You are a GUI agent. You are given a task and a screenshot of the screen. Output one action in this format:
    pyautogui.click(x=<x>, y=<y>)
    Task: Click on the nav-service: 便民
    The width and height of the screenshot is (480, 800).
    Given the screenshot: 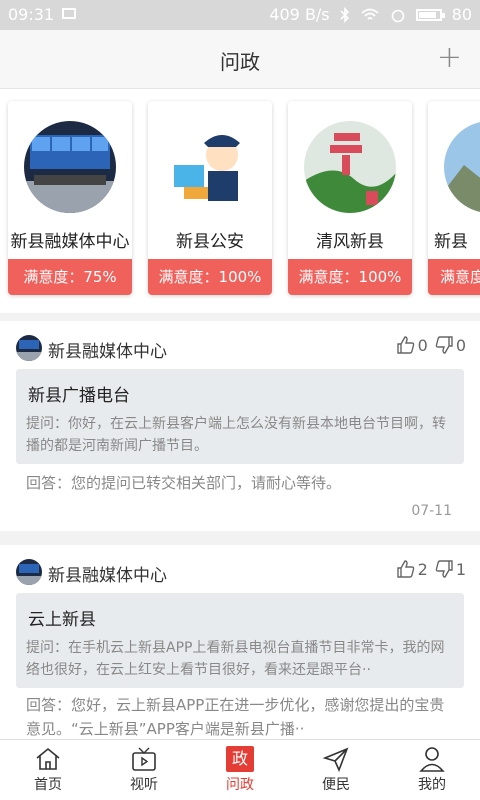 What is the action you would take?
    pyautogui.click(x=336, y=770)
    